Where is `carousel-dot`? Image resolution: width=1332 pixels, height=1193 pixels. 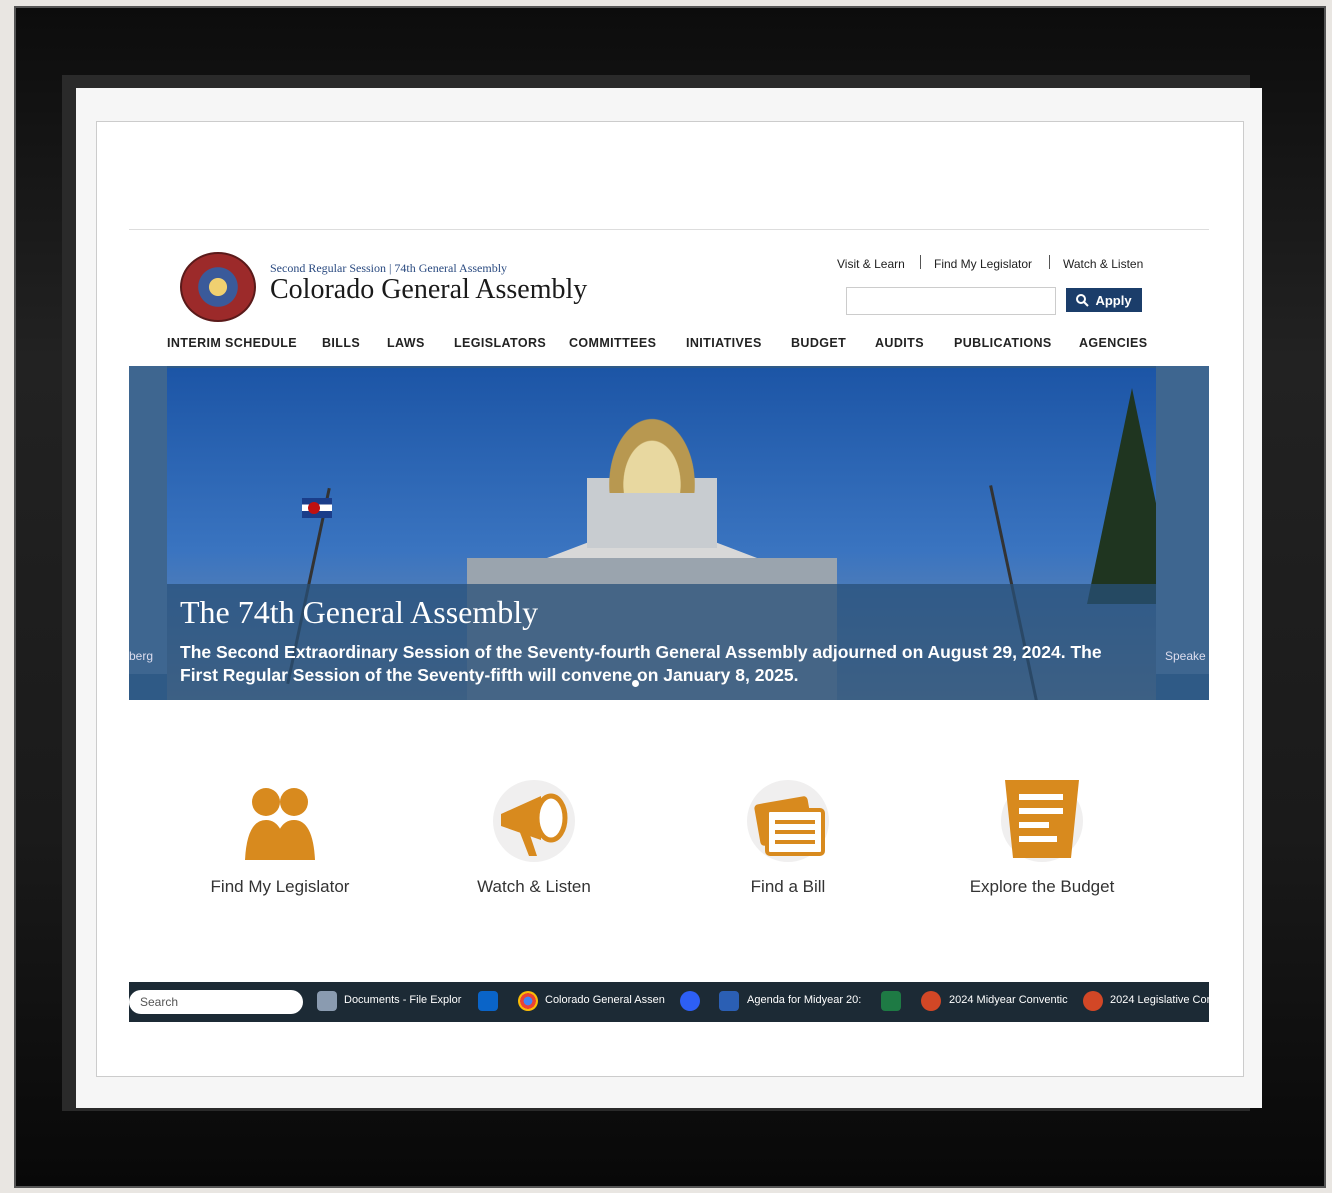
carousel-dot is located at coordinates (635, 683).